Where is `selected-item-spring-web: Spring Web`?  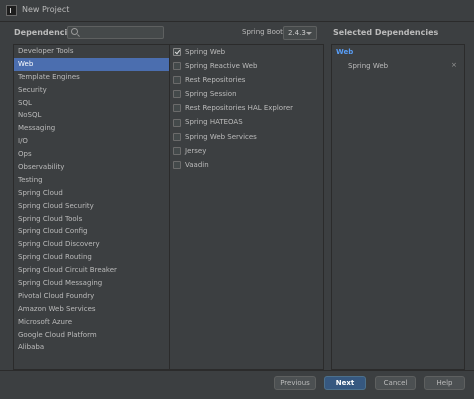
selected-item-spring-web: Spring Web is located at coordinates (368, 66).